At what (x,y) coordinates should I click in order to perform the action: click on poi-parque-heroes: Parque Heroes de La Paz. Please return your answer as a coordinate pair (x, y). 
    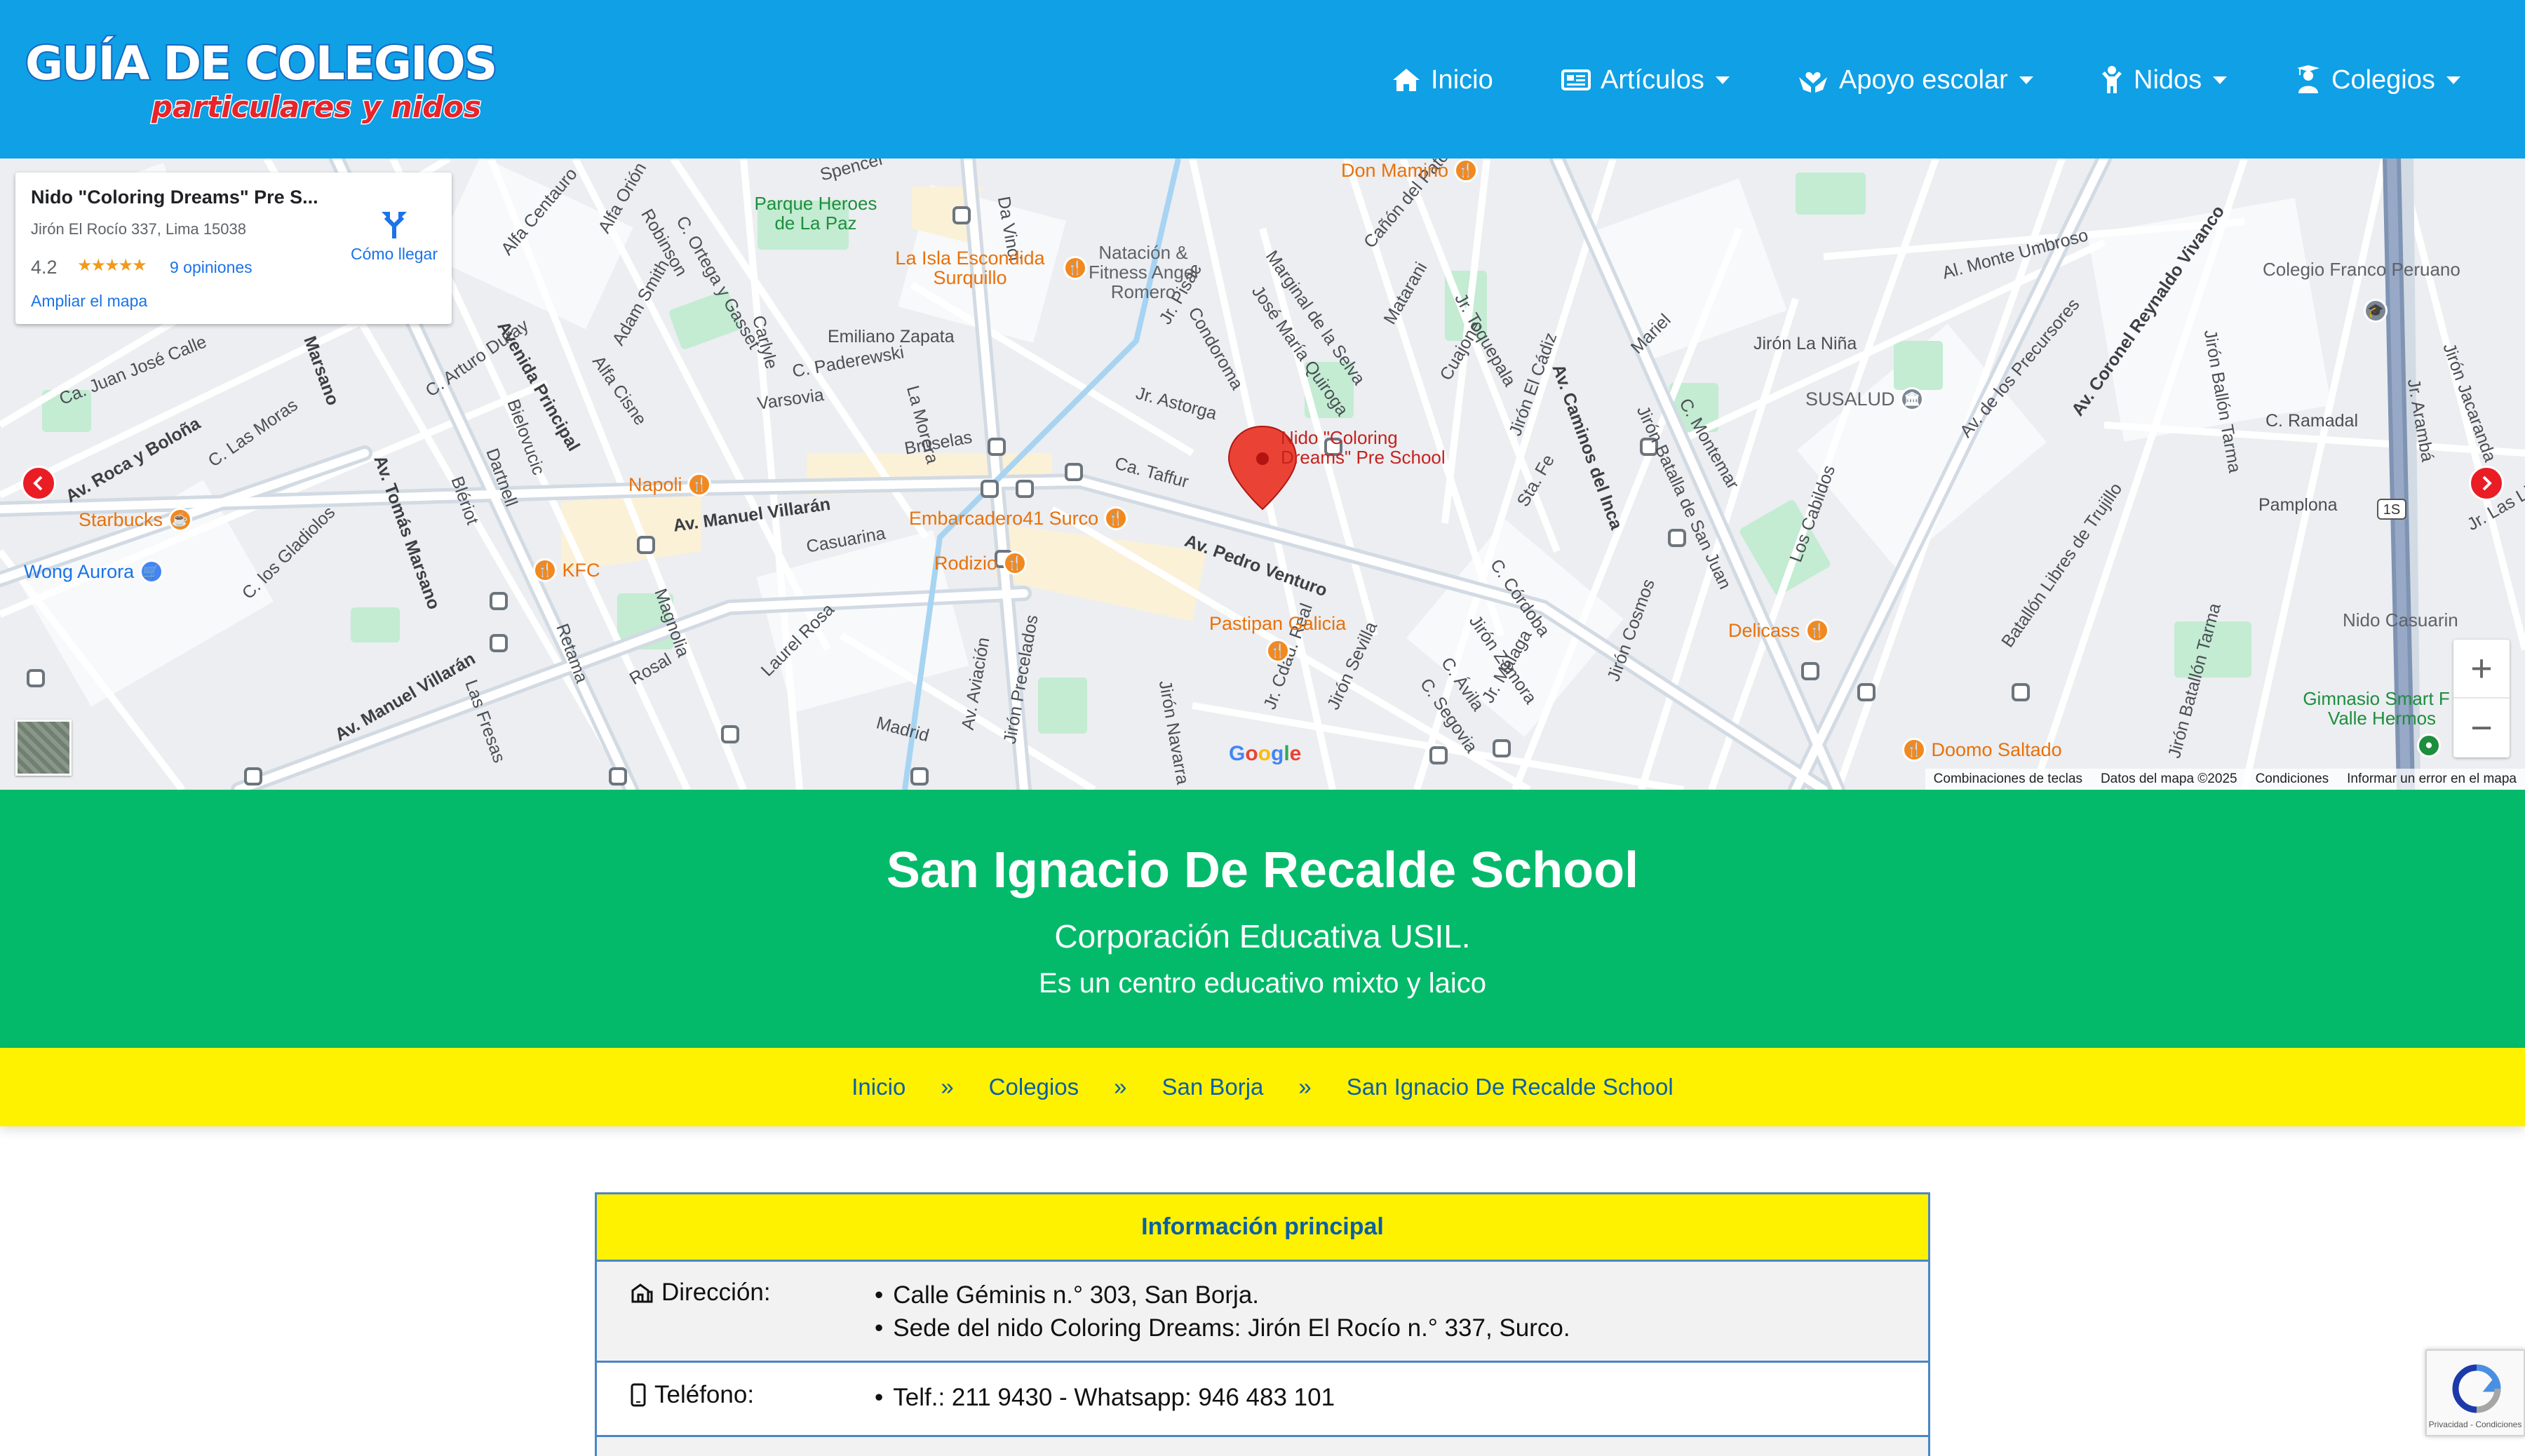
    Looking at the image, I should click on (815, 213).